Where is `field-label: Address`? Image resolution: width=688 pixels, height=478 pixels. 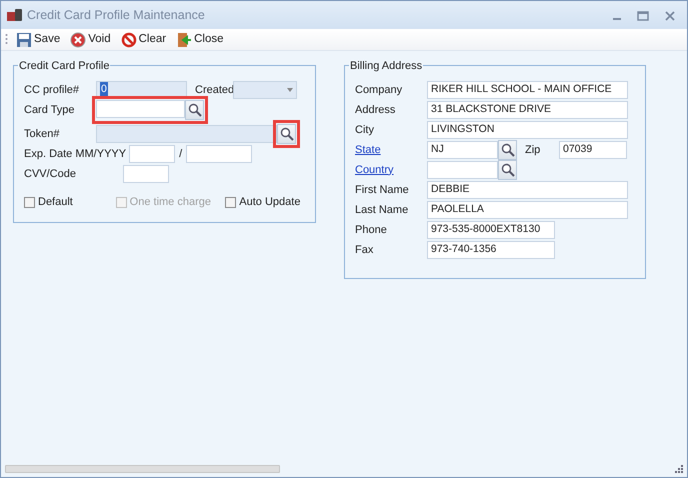 field-label: Address is located at coordinates (375, 110).